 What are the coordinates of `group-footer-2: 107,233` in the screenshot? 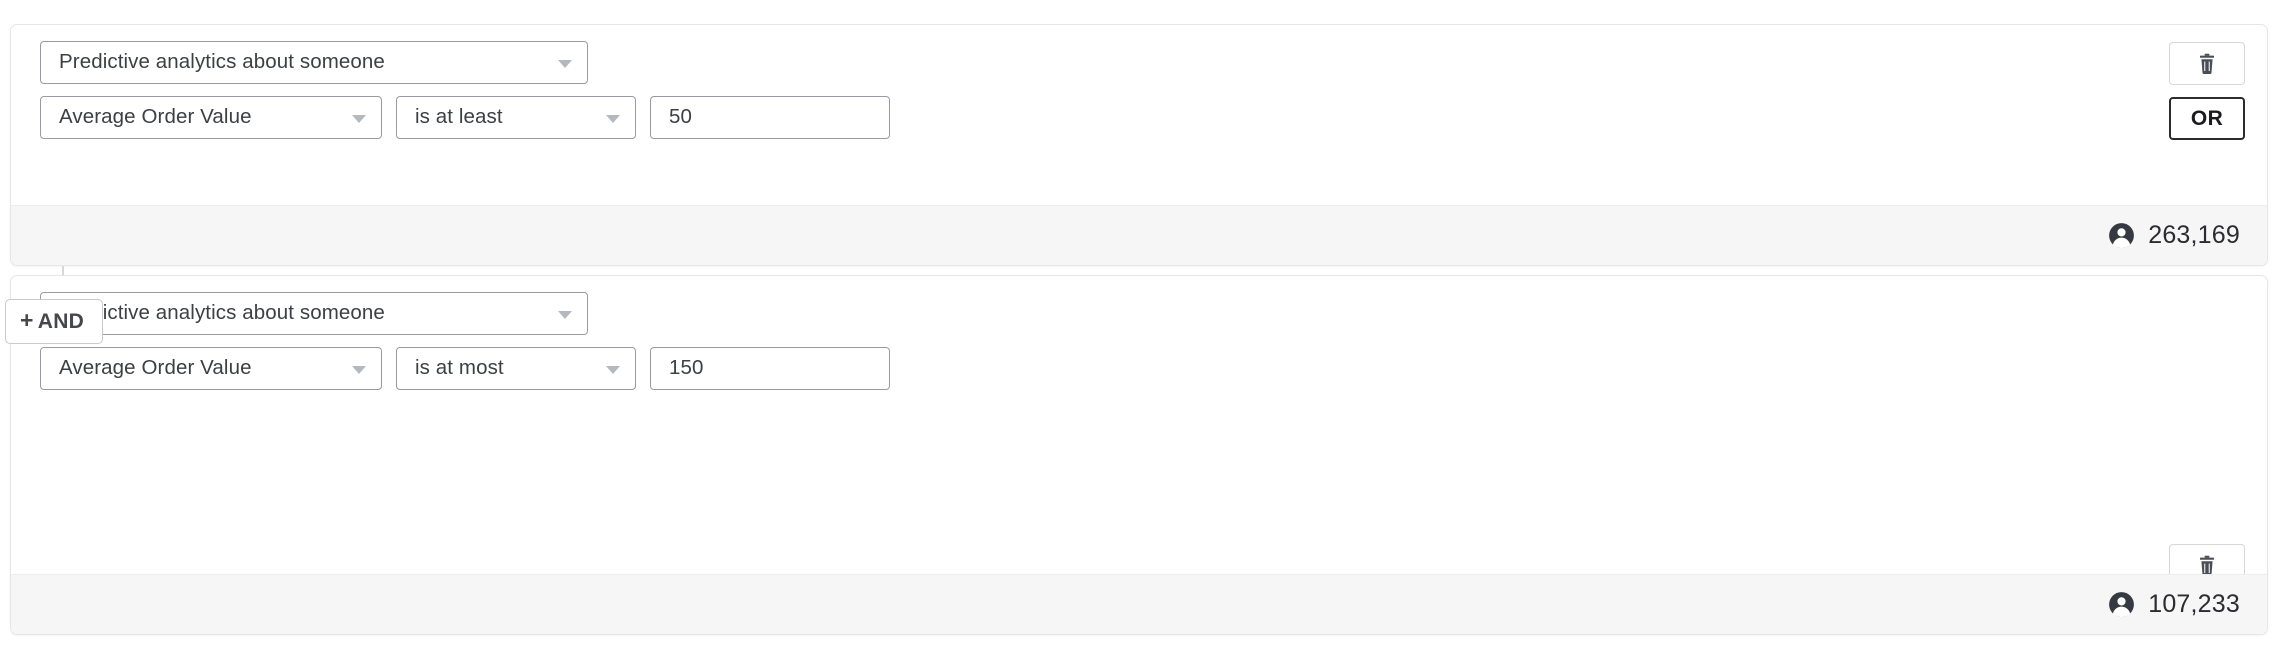 It's located at (1139, 604).